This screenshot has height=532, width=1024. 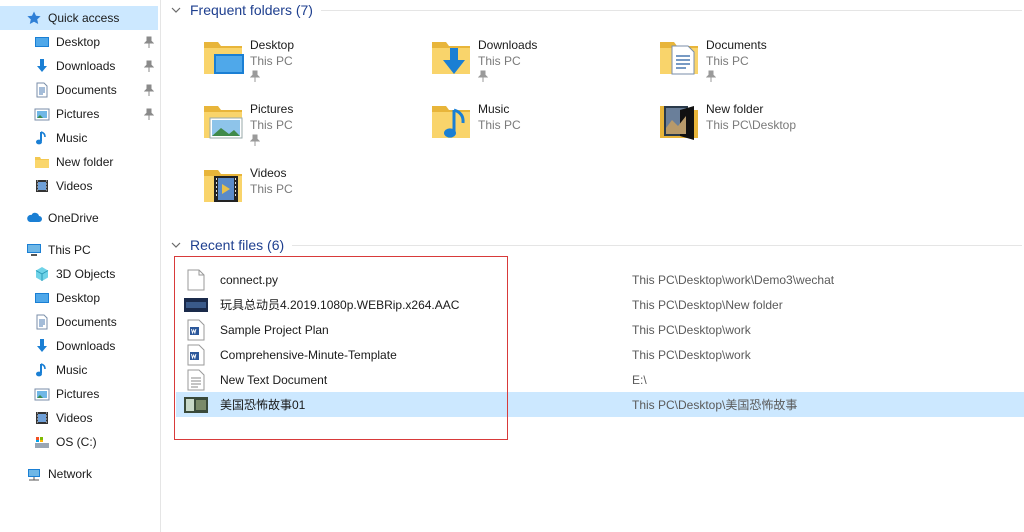 What do you see at coordinates (223, 121) in the screenshot?
I see `pictures-folder-icon` at bounding box center [223, 121].